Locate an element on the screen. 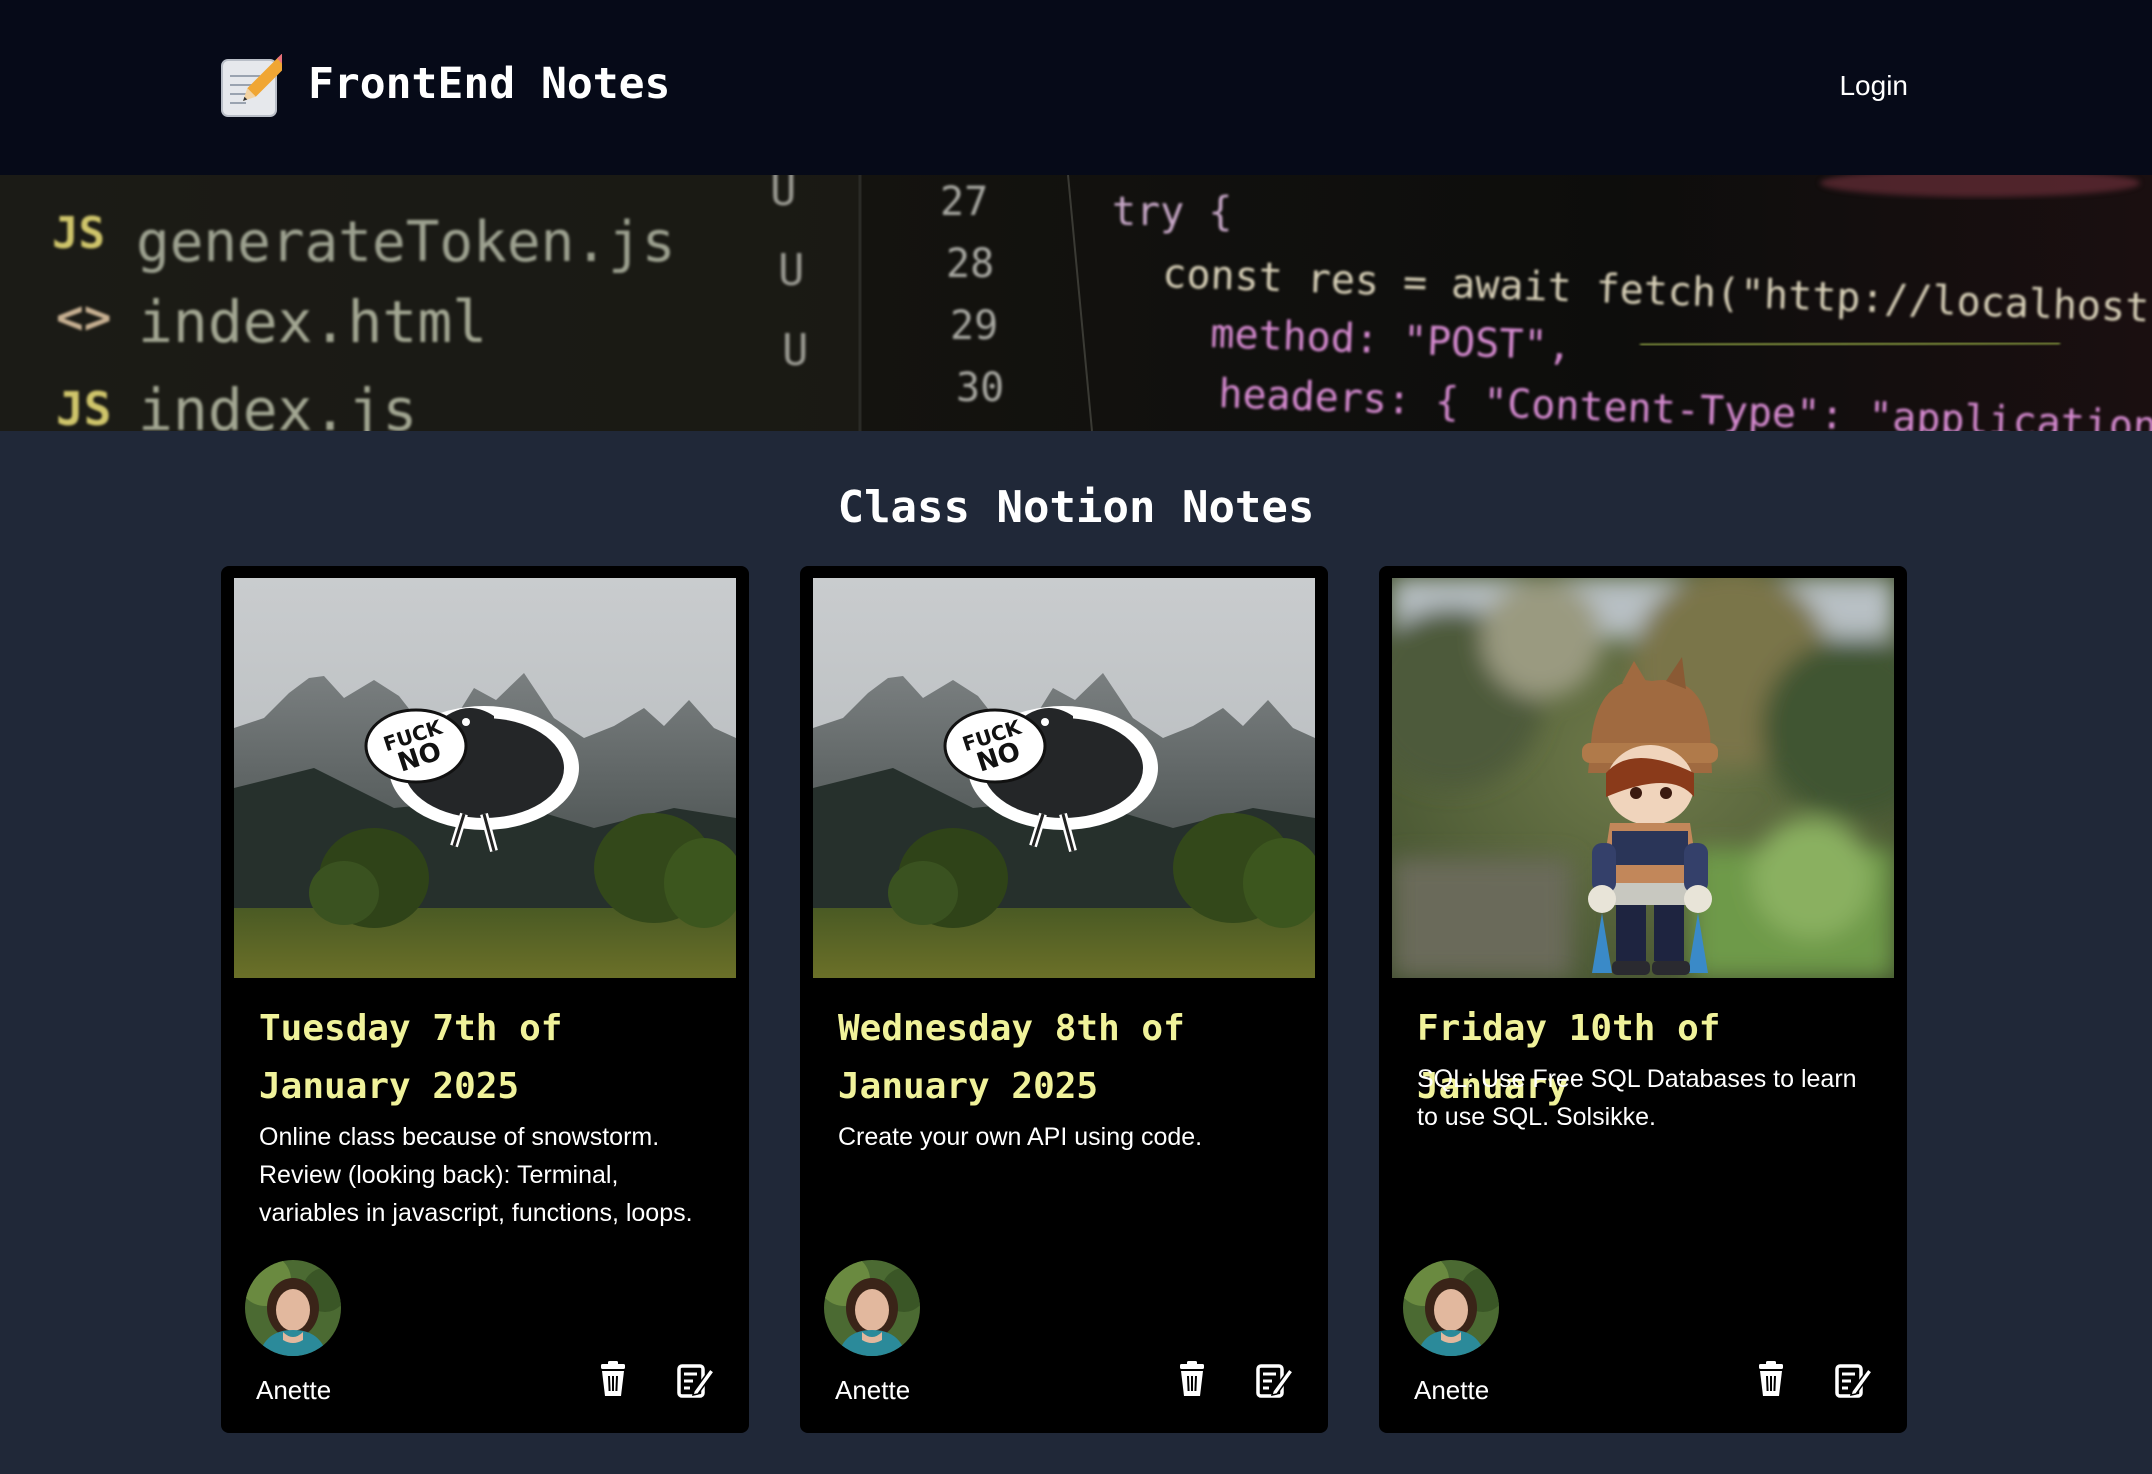 The width and height of the screenshot is (2152, 1474). app-title: FrontEnd Notes is located at coordinates (489, 84).